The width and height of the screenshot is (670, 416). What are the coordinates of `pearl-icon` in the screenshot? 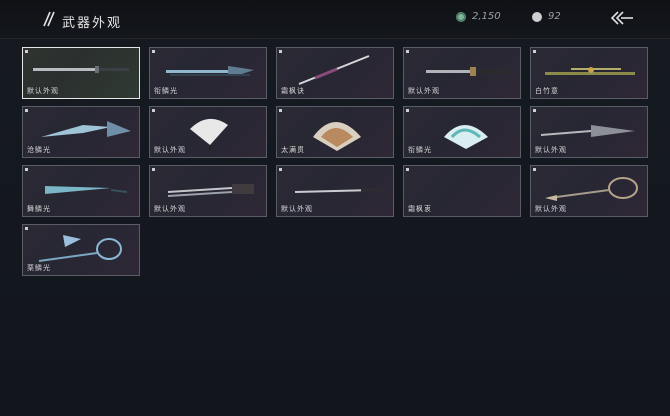 It's located at (537, 16).